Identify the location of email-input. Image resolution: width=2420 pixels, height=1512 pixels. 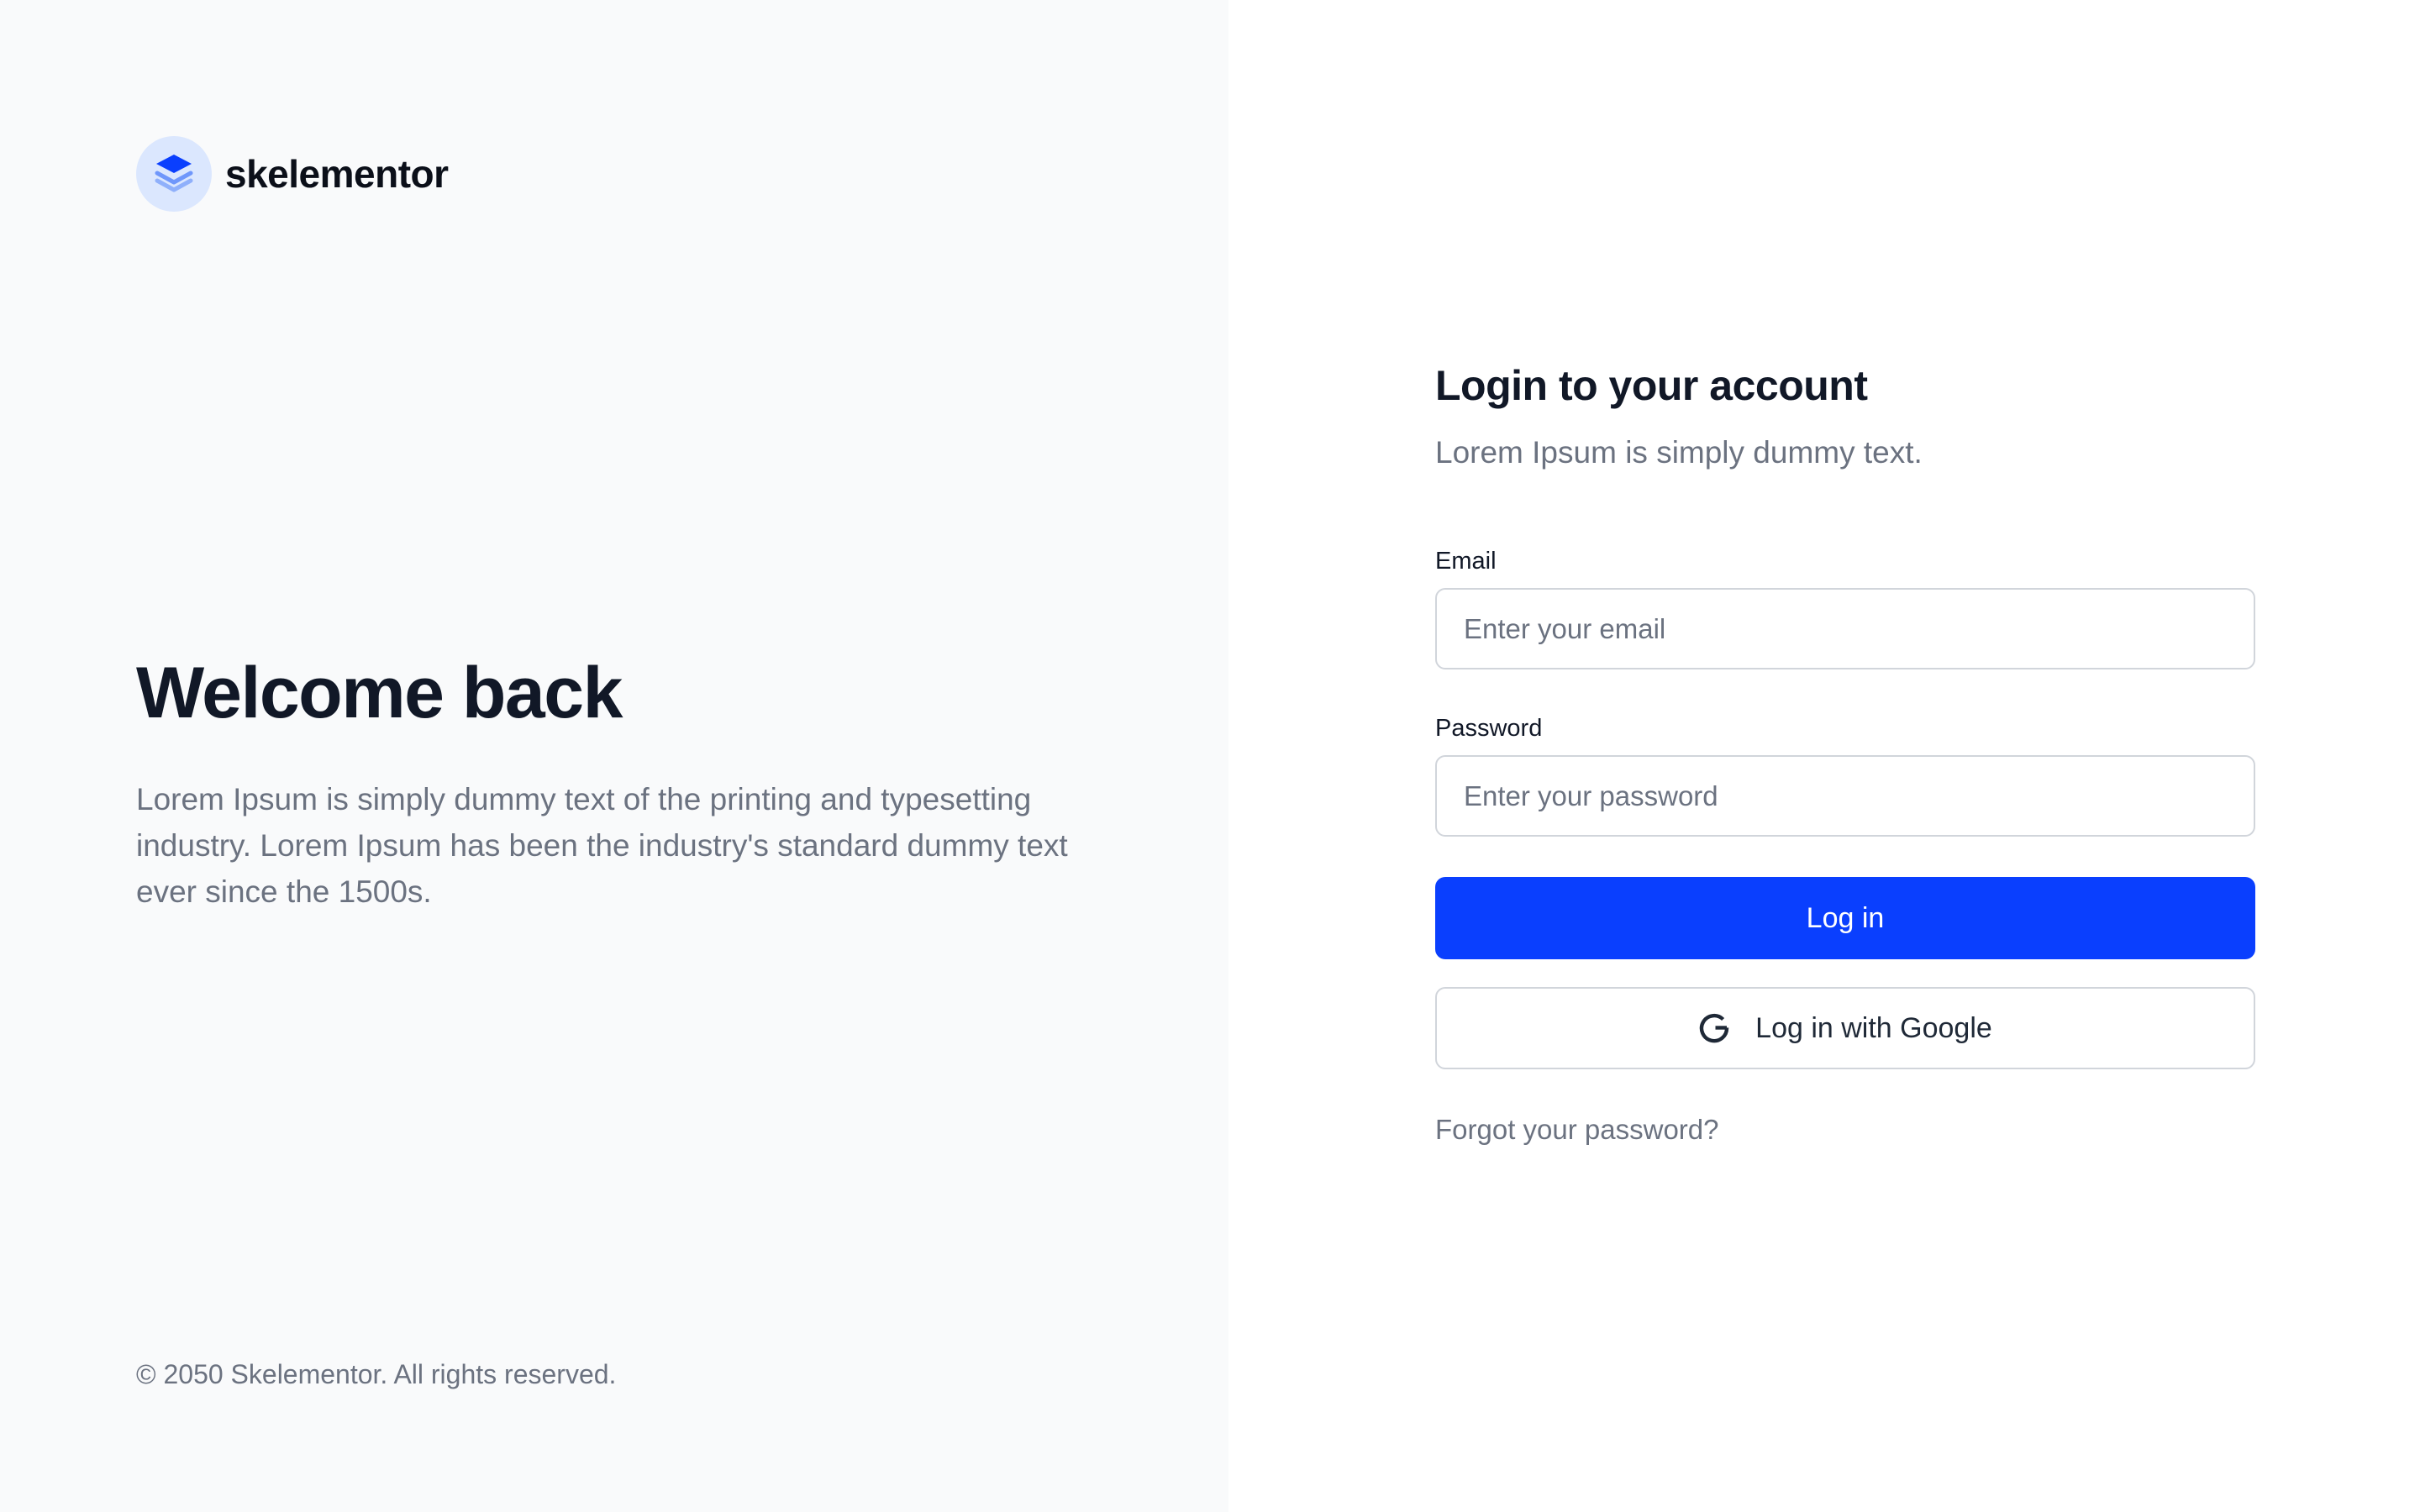
(1845, 628).